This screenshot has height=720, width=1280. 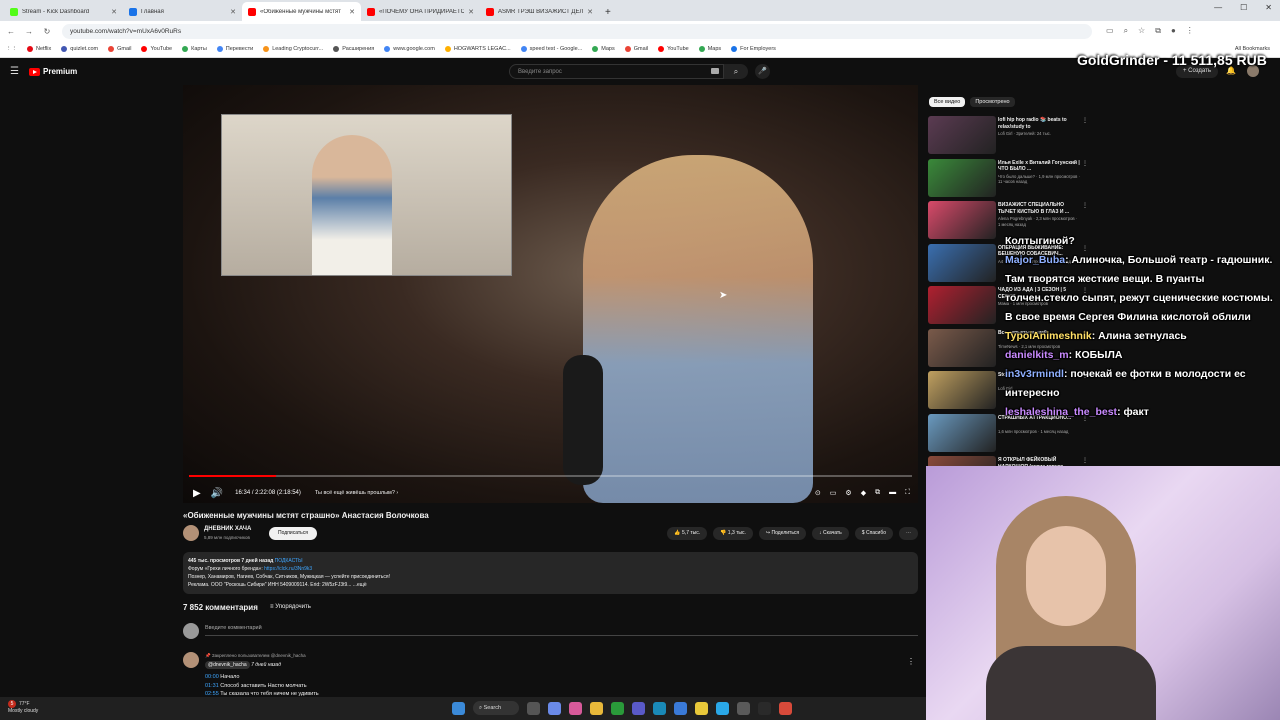 I want to click on desc-tag: ПОДКАСТЫ, so click(x=289, y=561).